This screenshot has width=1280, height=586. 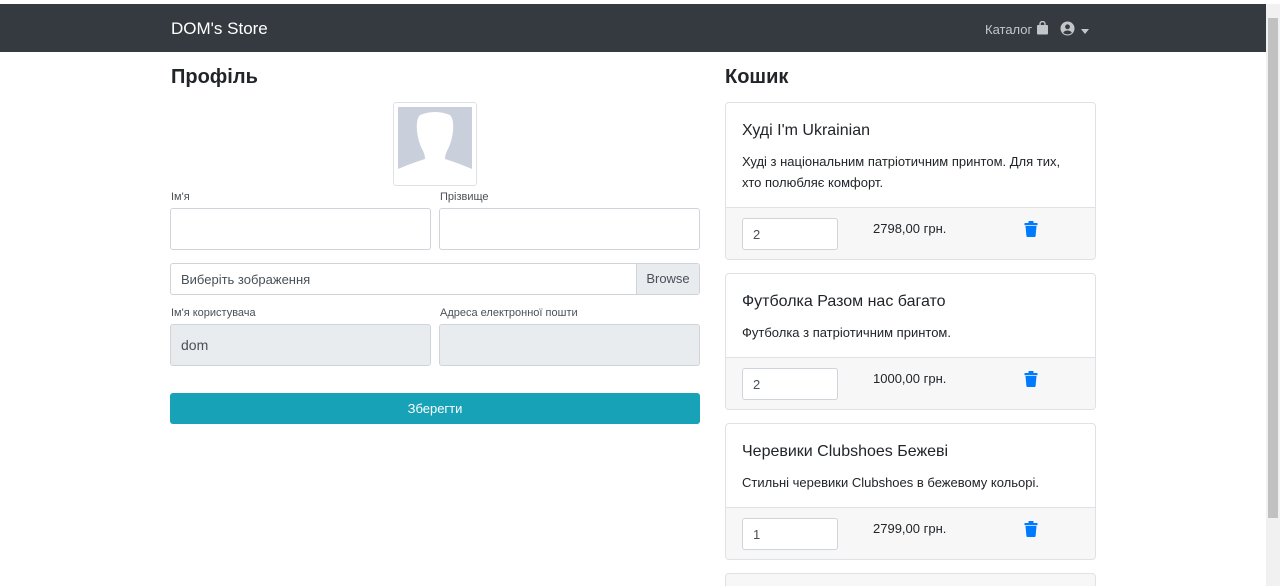 I want to click on first-name-label: Ім'я, so click(x=180, y=197).